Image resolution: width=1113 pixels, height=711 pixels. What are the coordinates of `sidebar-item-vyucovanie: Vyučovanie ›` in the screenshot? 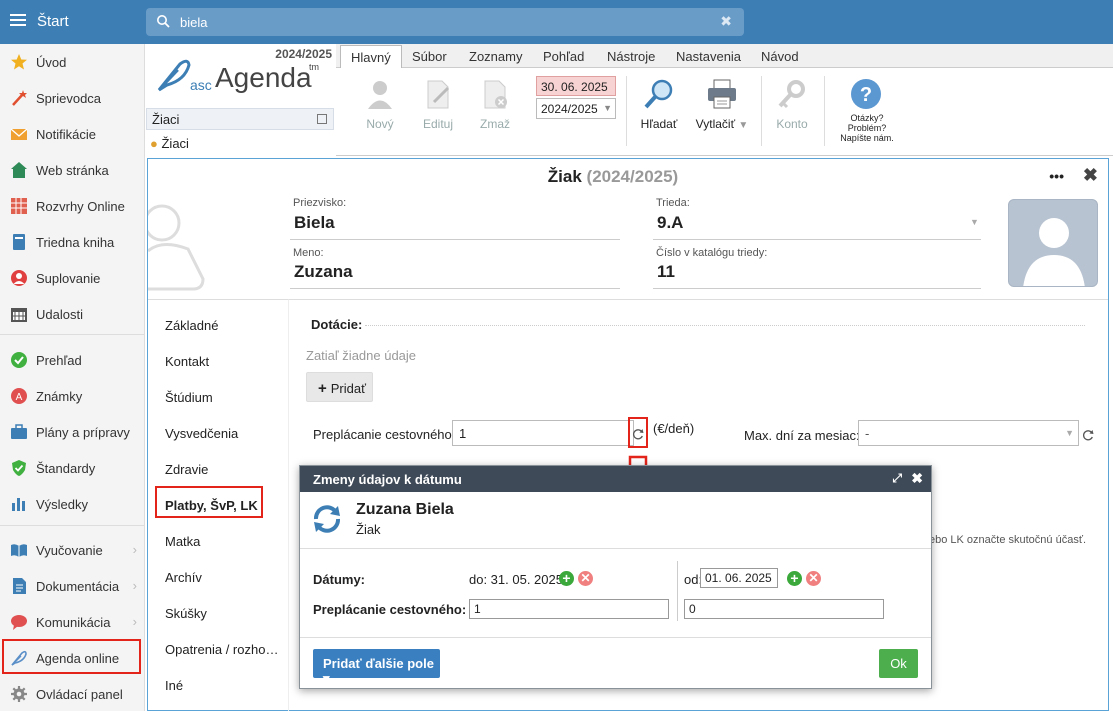 It's located at (72, 550).